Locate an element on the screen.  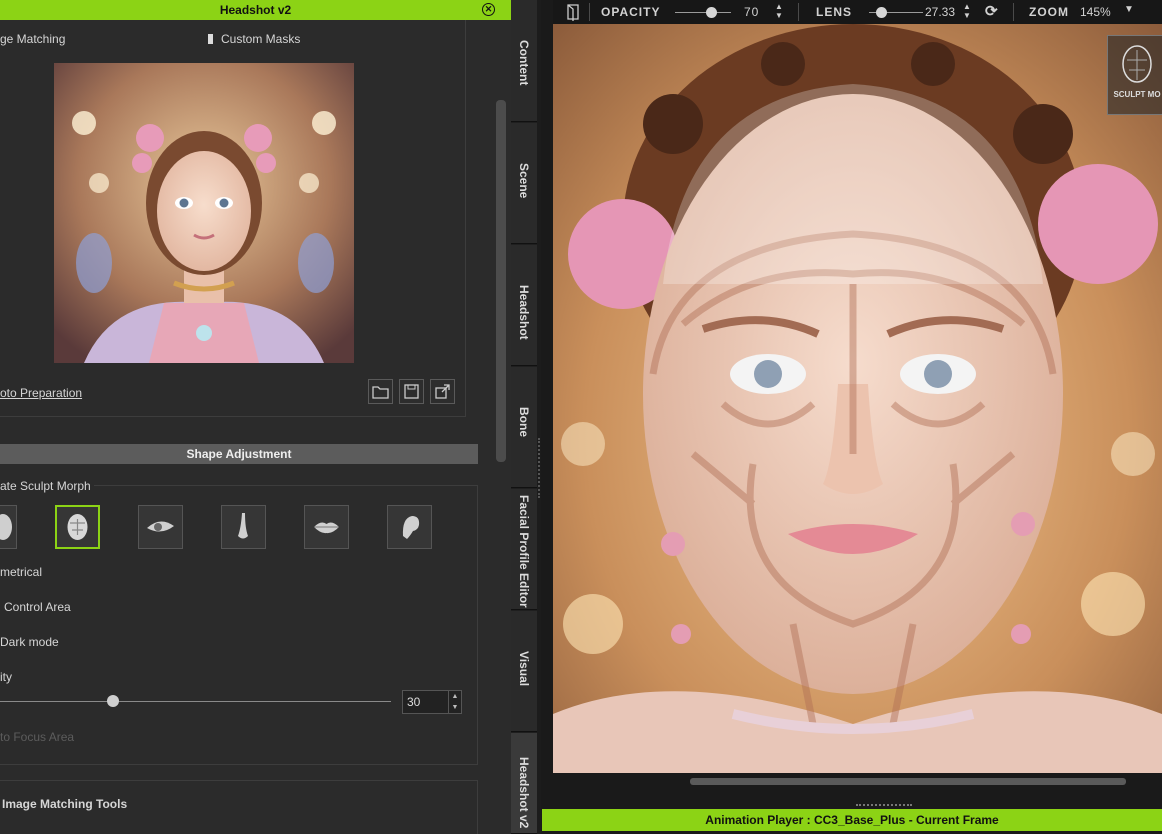
reference-photo is located at coordinates (204, 213).